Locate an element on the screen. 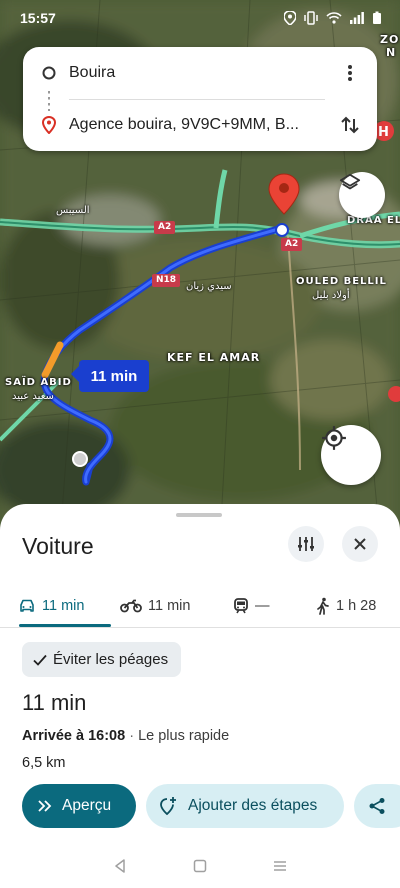 This screenshot has height=888, width=400. double-chevron-icon is located at coordinates (45, 806).